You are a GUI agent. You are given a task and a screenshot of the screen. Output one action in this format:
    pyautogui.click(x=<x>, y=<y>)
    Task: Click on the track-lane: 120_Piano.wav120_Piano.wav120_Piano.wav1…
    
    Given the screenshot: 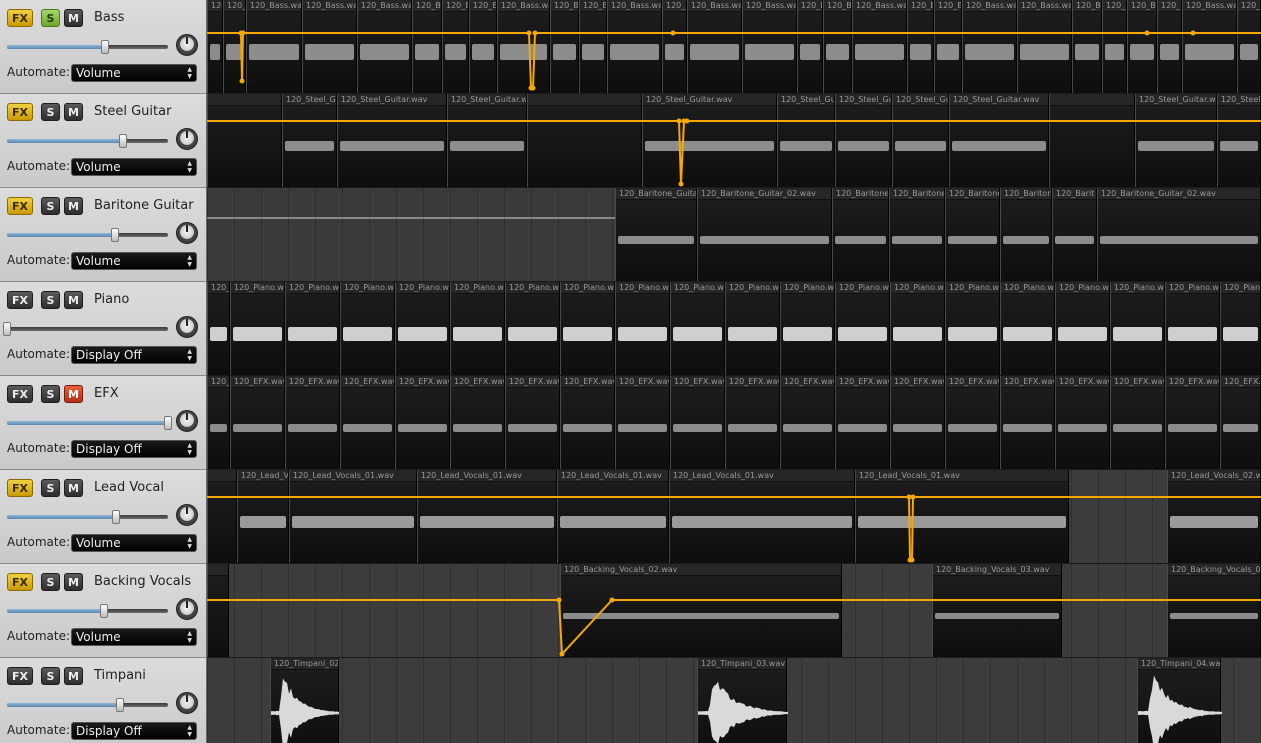 What is the action you would take?
    pyautogui.click(x=734, y=329)
    